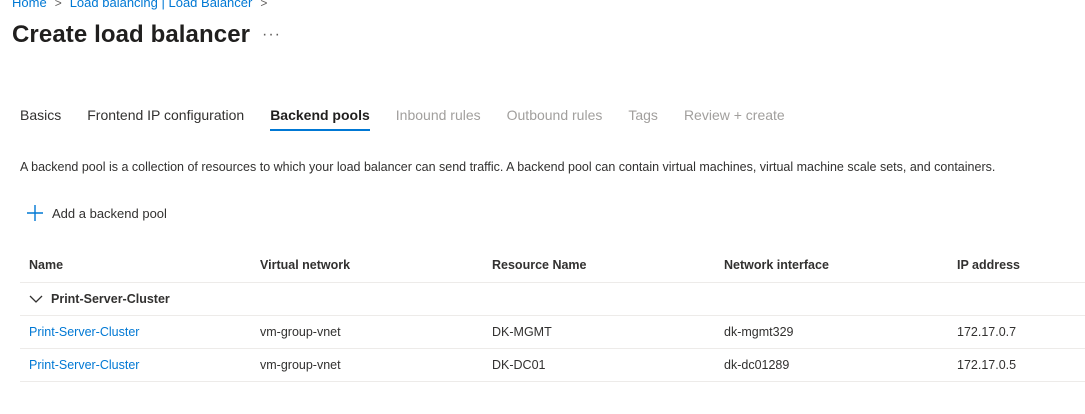  What do you see at coordinates (320, 119) in the screenshot?
I see `tab-backend-pools: Backend pools` at bounding box center [320, 119].